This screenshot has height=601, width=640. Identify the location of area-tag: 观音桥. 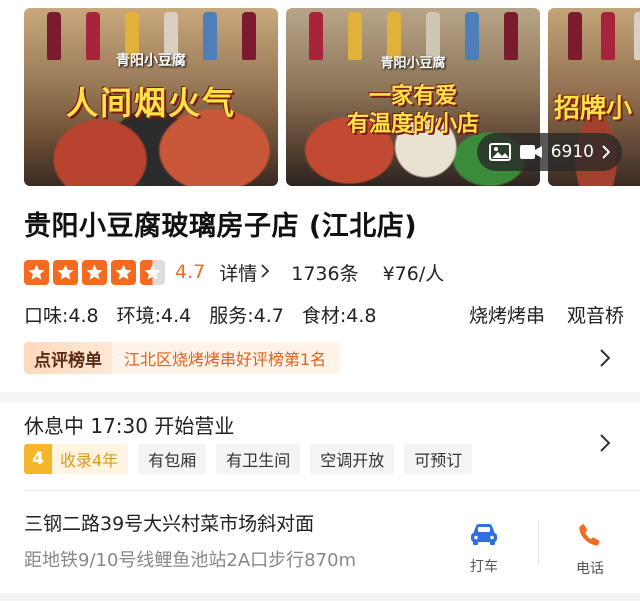
(595, 314).